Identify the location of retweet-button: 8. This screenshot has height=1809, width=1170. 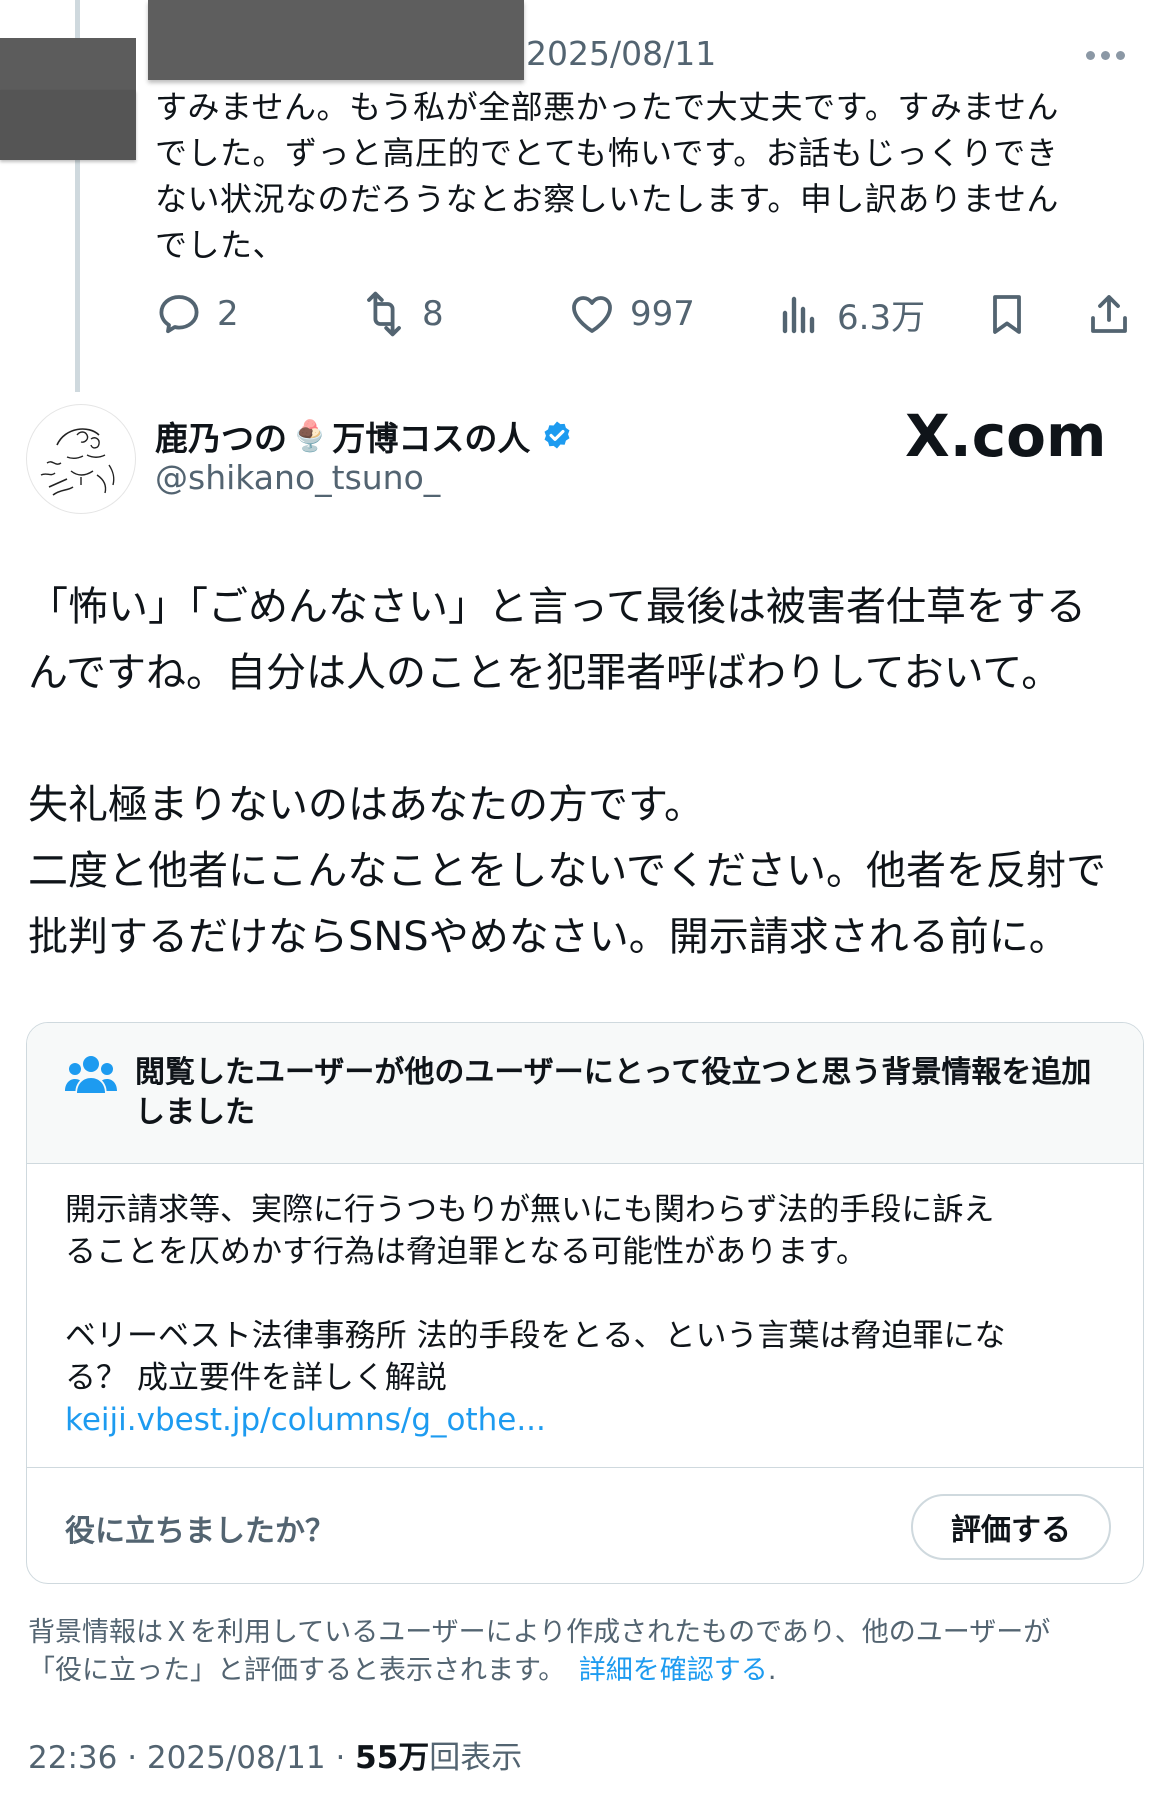
(402, 314).